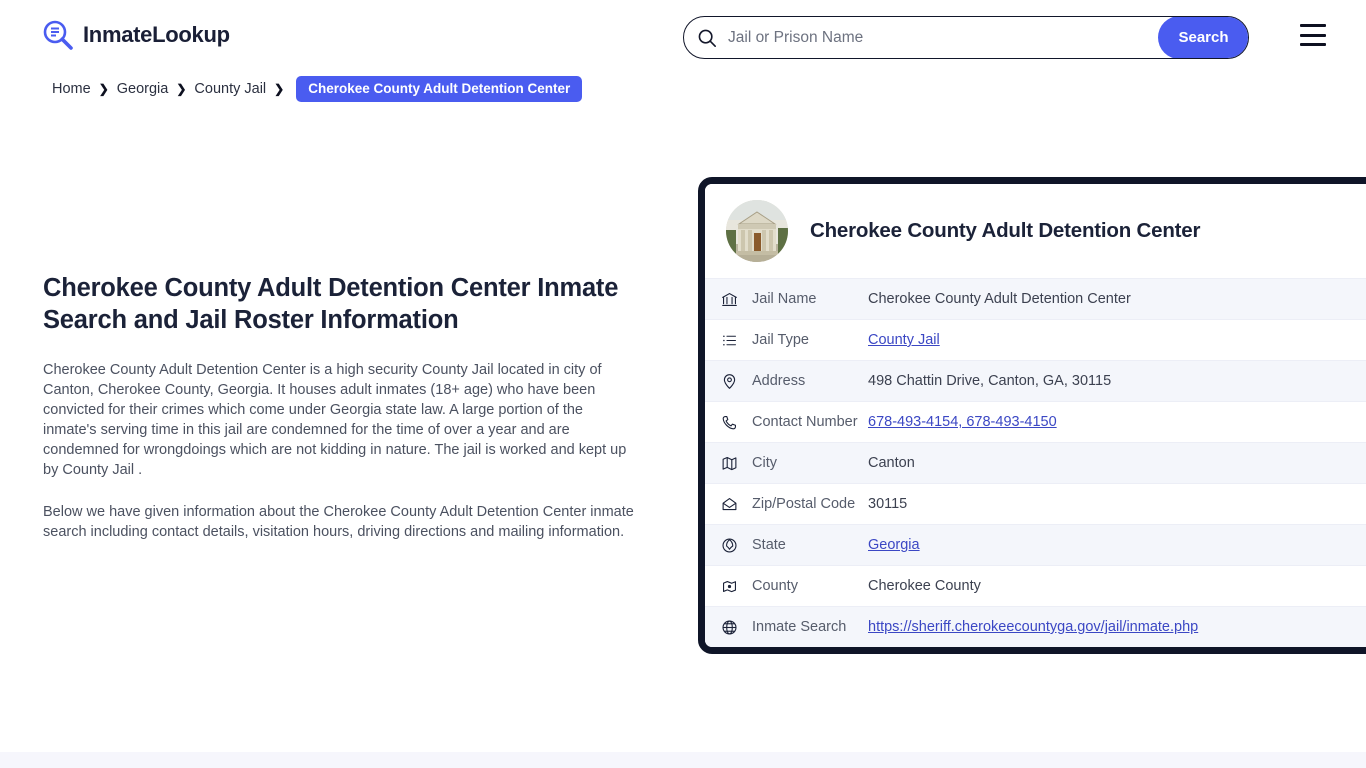 This screenshot has width=1366, height=768. I want to click on courthouse-building-photo, so click(757, 231).